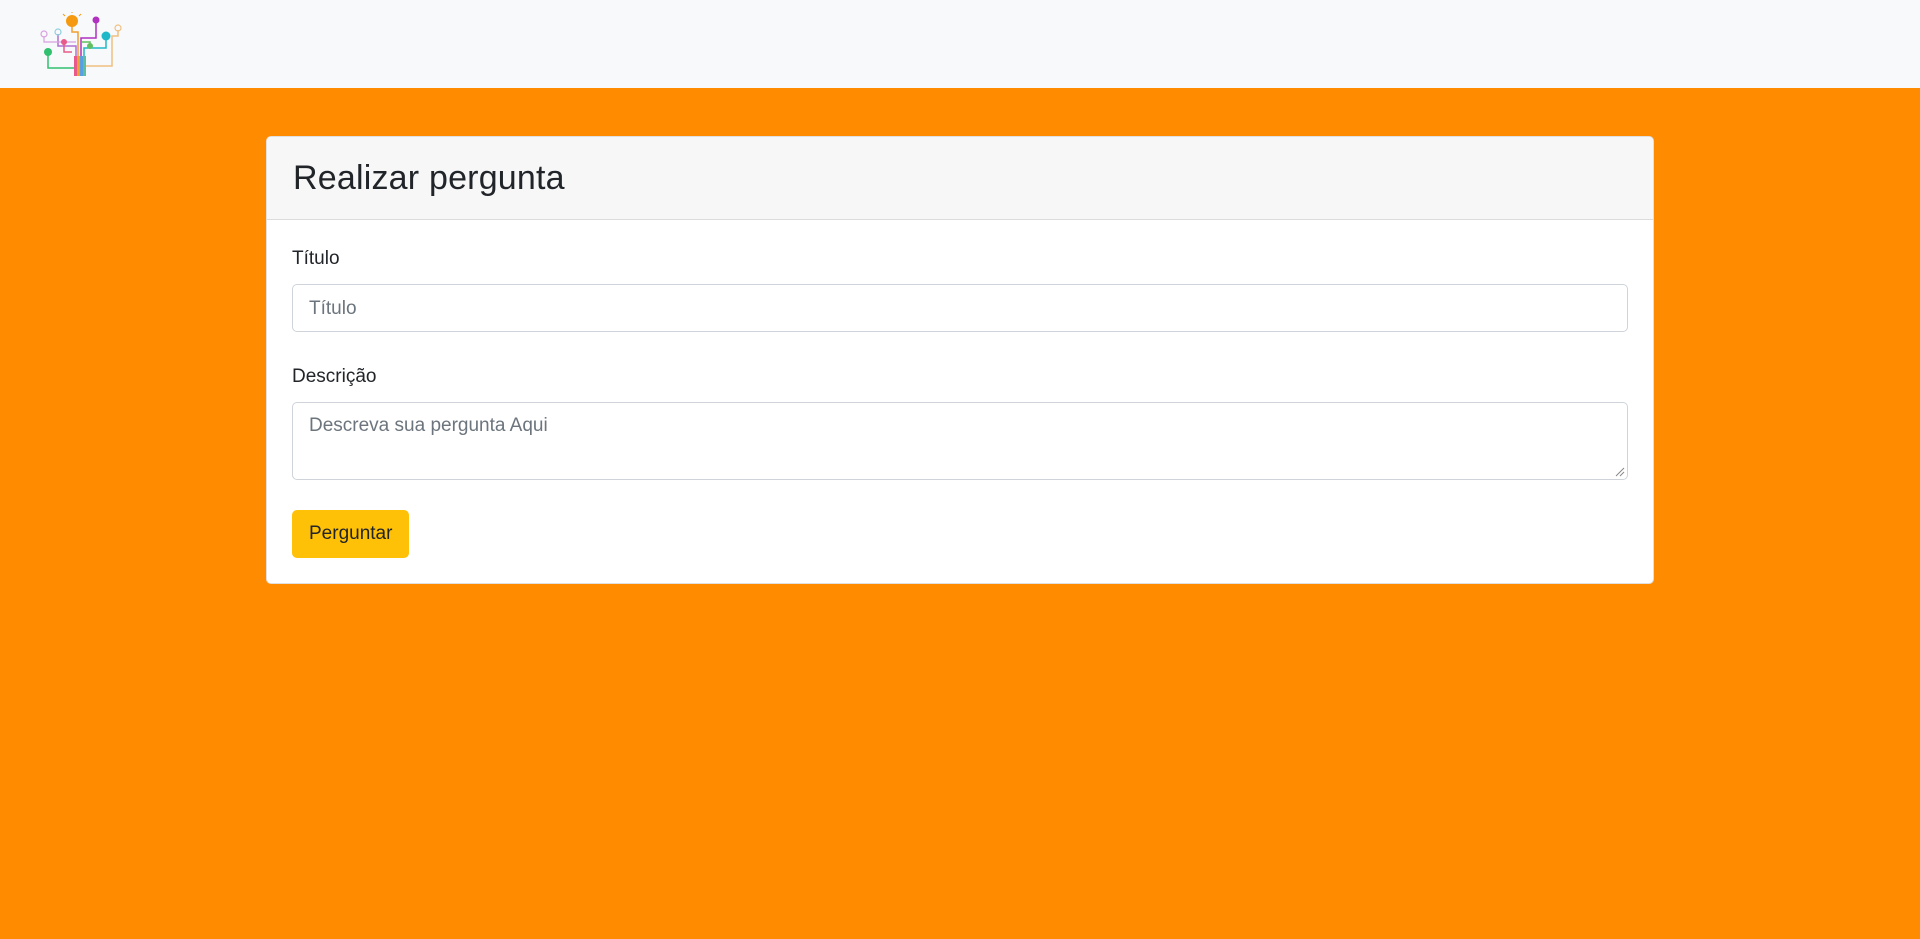 This screenshot has width=1920, height=939. I want to click on navbar, so click(960, 44).